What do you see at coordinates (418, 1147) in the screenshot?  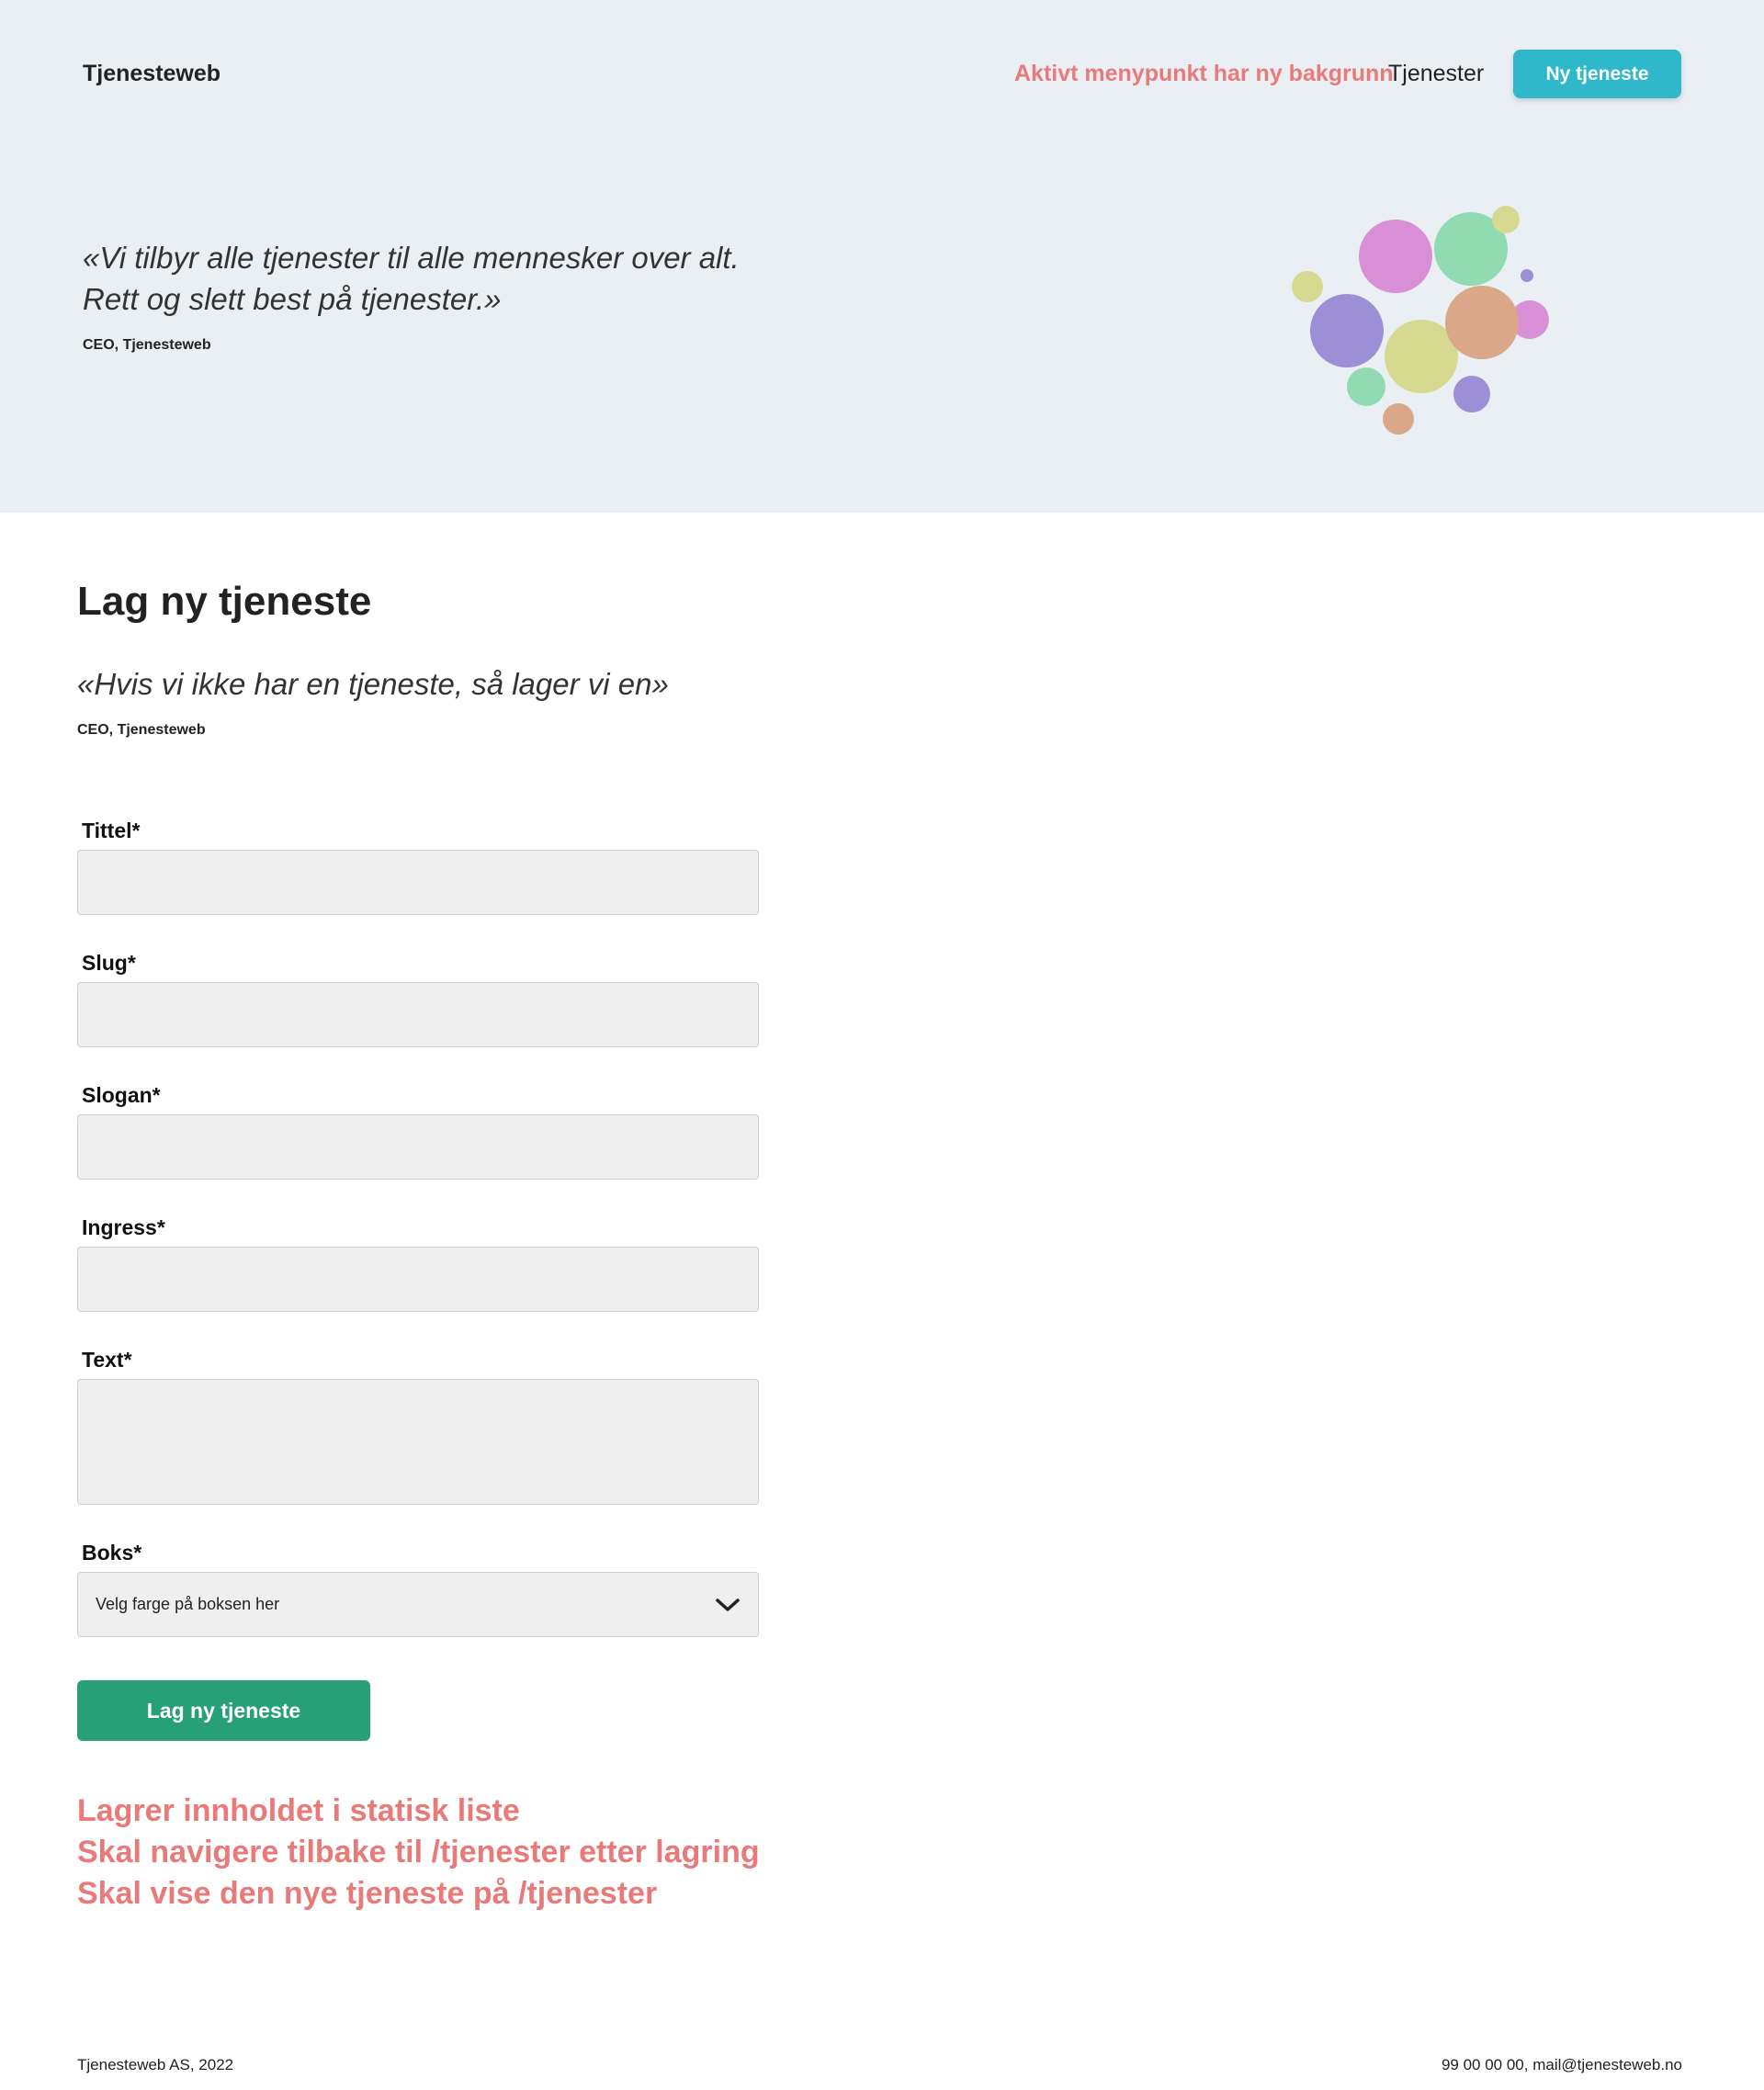 I see `slogan-input` at bounding box center [418, 1147].